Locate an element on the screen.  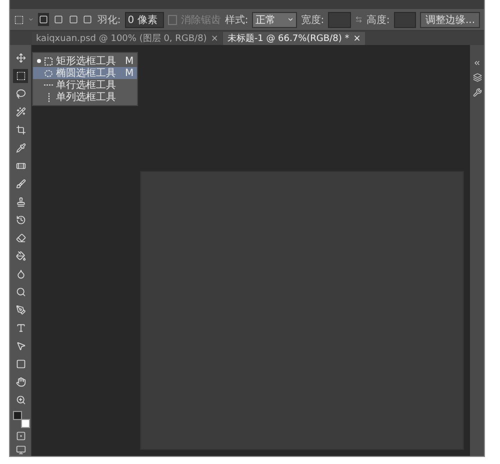
tool-button is located at coordinates (20, 76).